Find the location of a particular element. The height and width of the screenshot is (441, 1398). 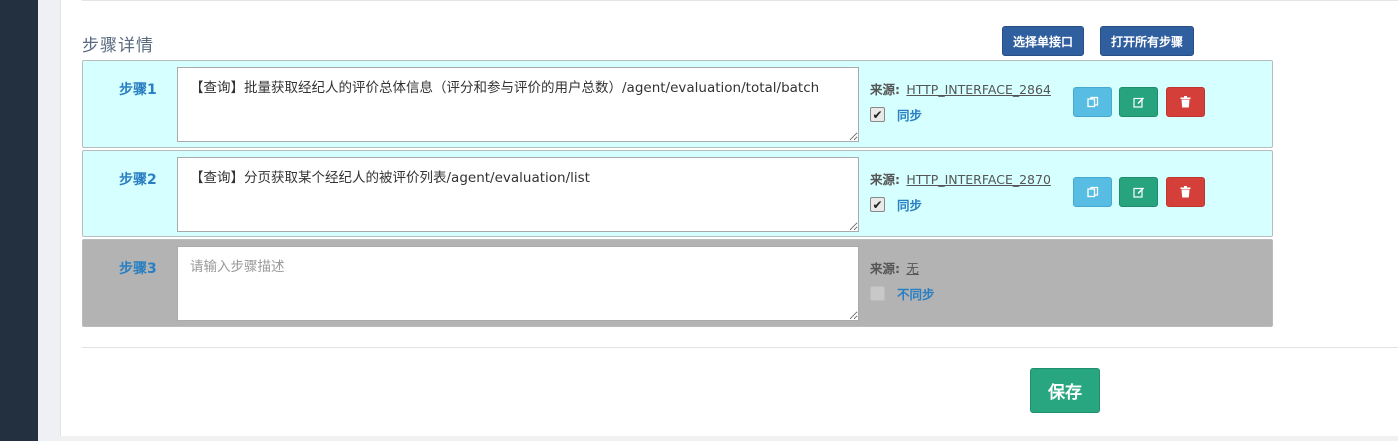

step-label: 步骤2 is located at coordinates (138, 180).